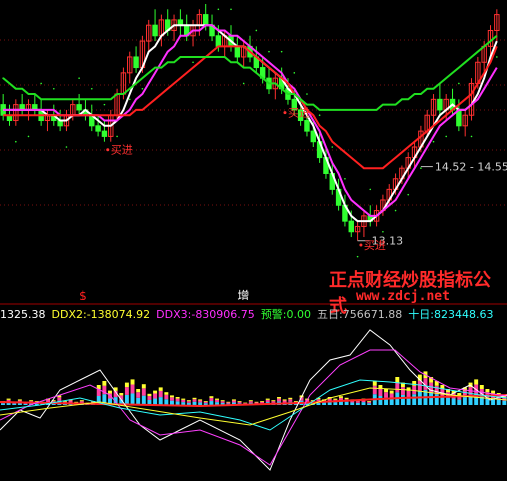  I want to click on legend-label: DDX3:, so click(174, 314).